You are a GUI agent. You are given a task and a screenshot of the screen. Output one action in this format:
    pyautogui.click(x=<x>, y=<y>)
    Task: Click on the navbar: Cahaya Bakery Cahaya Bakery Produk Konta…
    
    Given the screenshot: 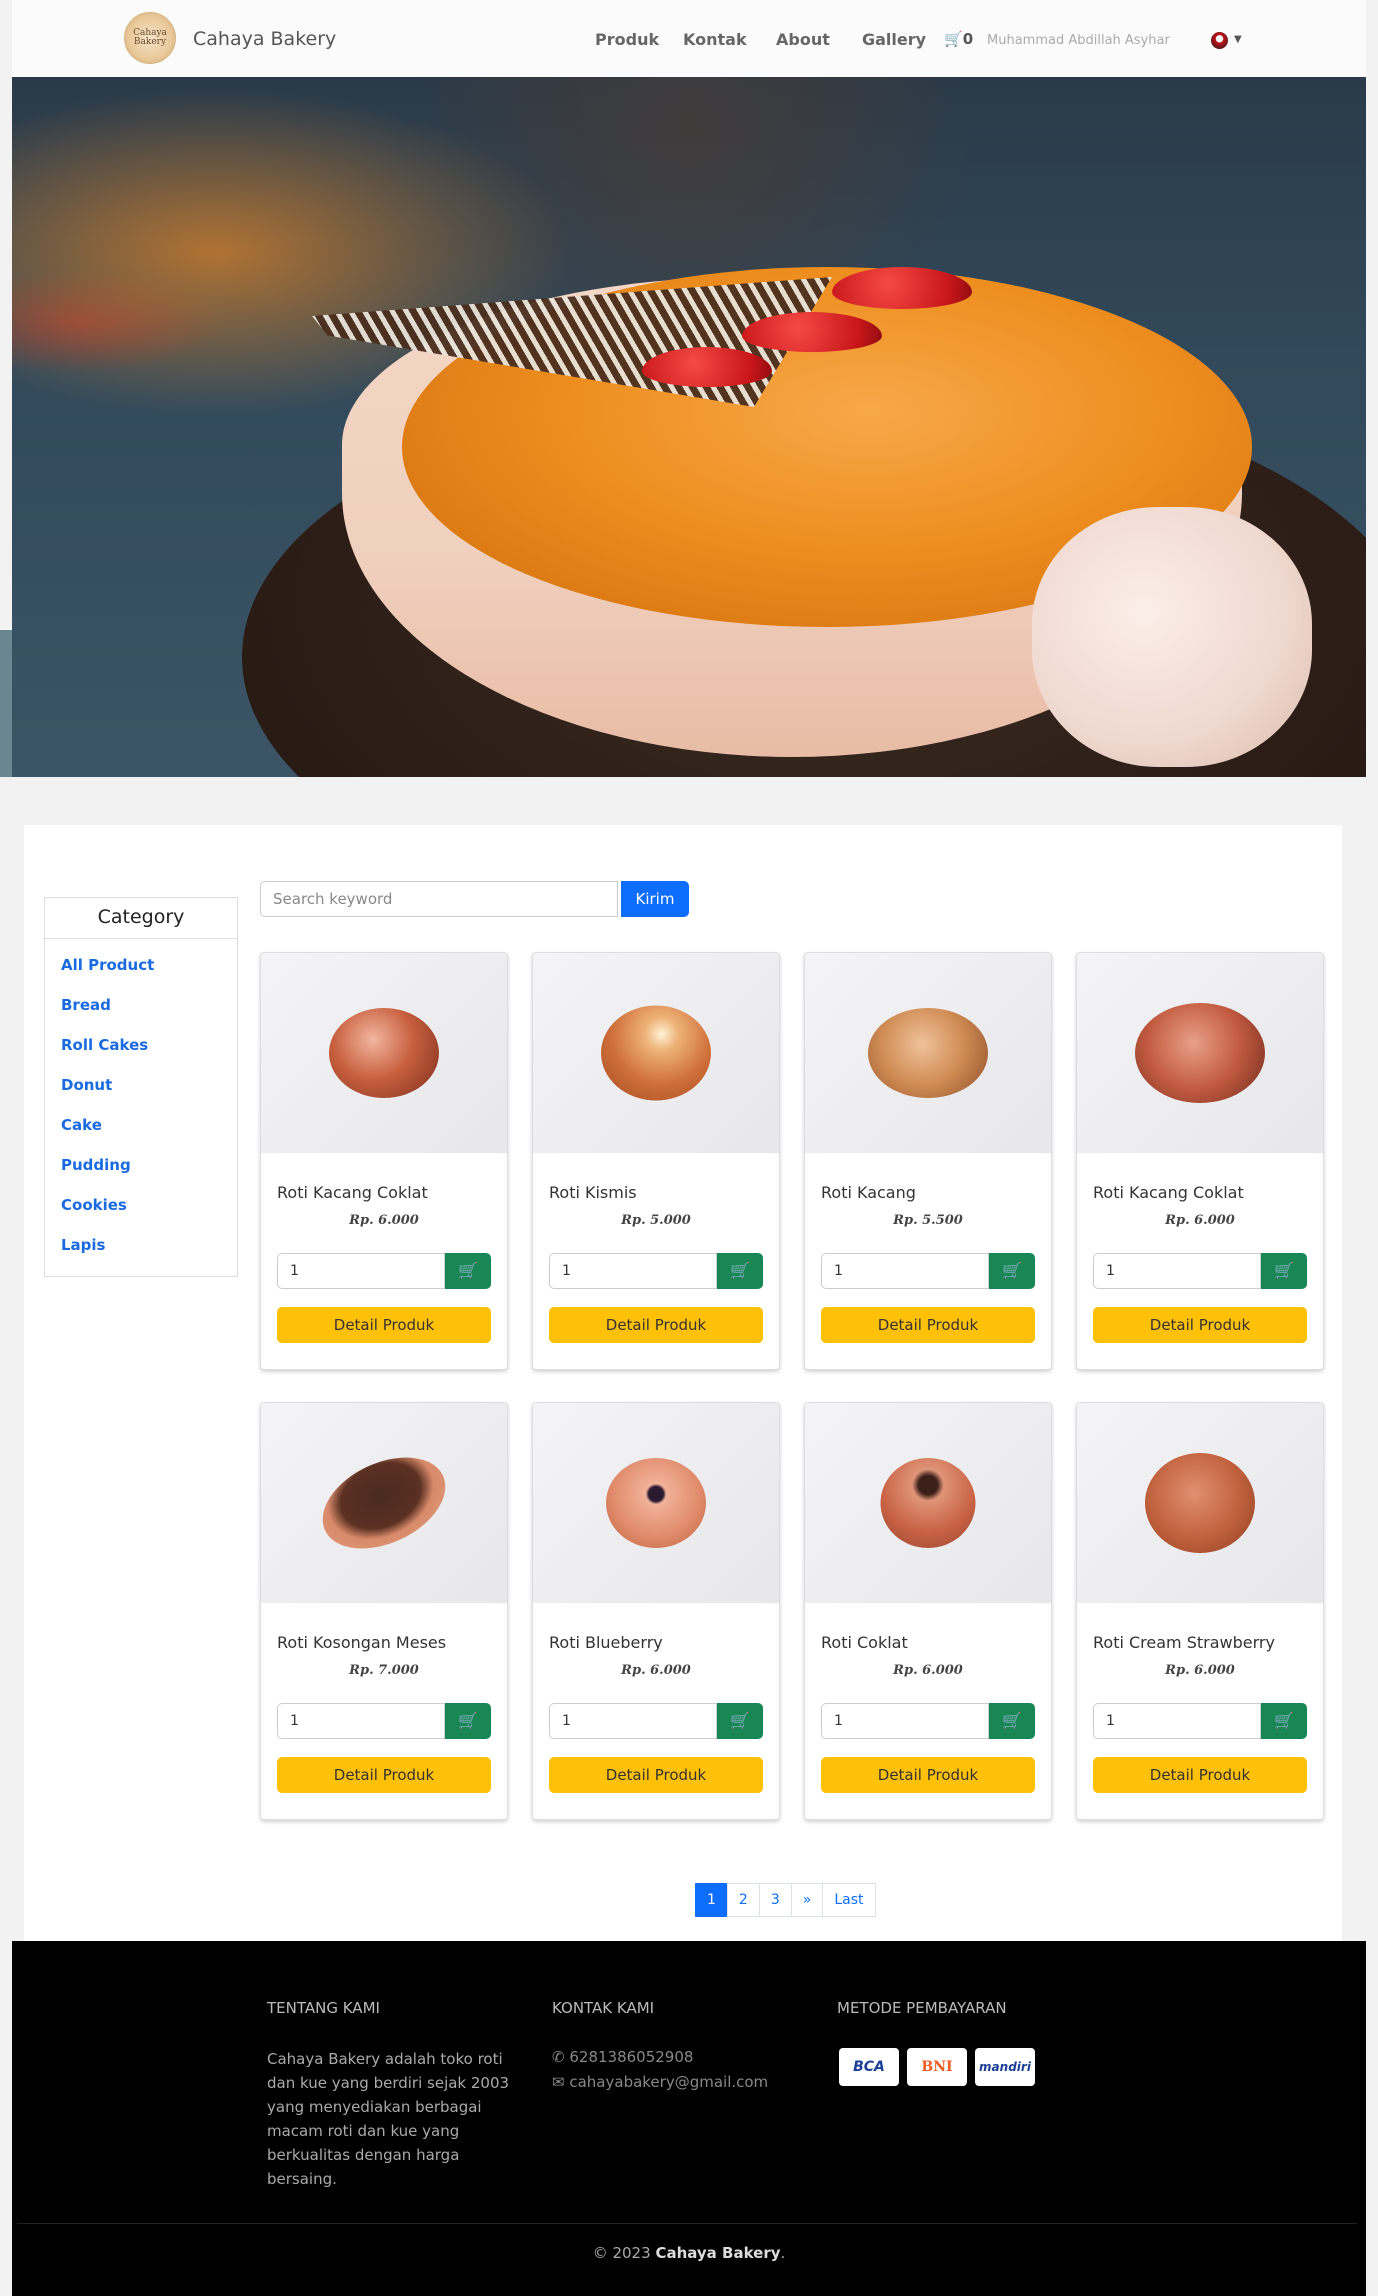 What is the action you would take?
    pyautogui.click(x=689, y=38)
    